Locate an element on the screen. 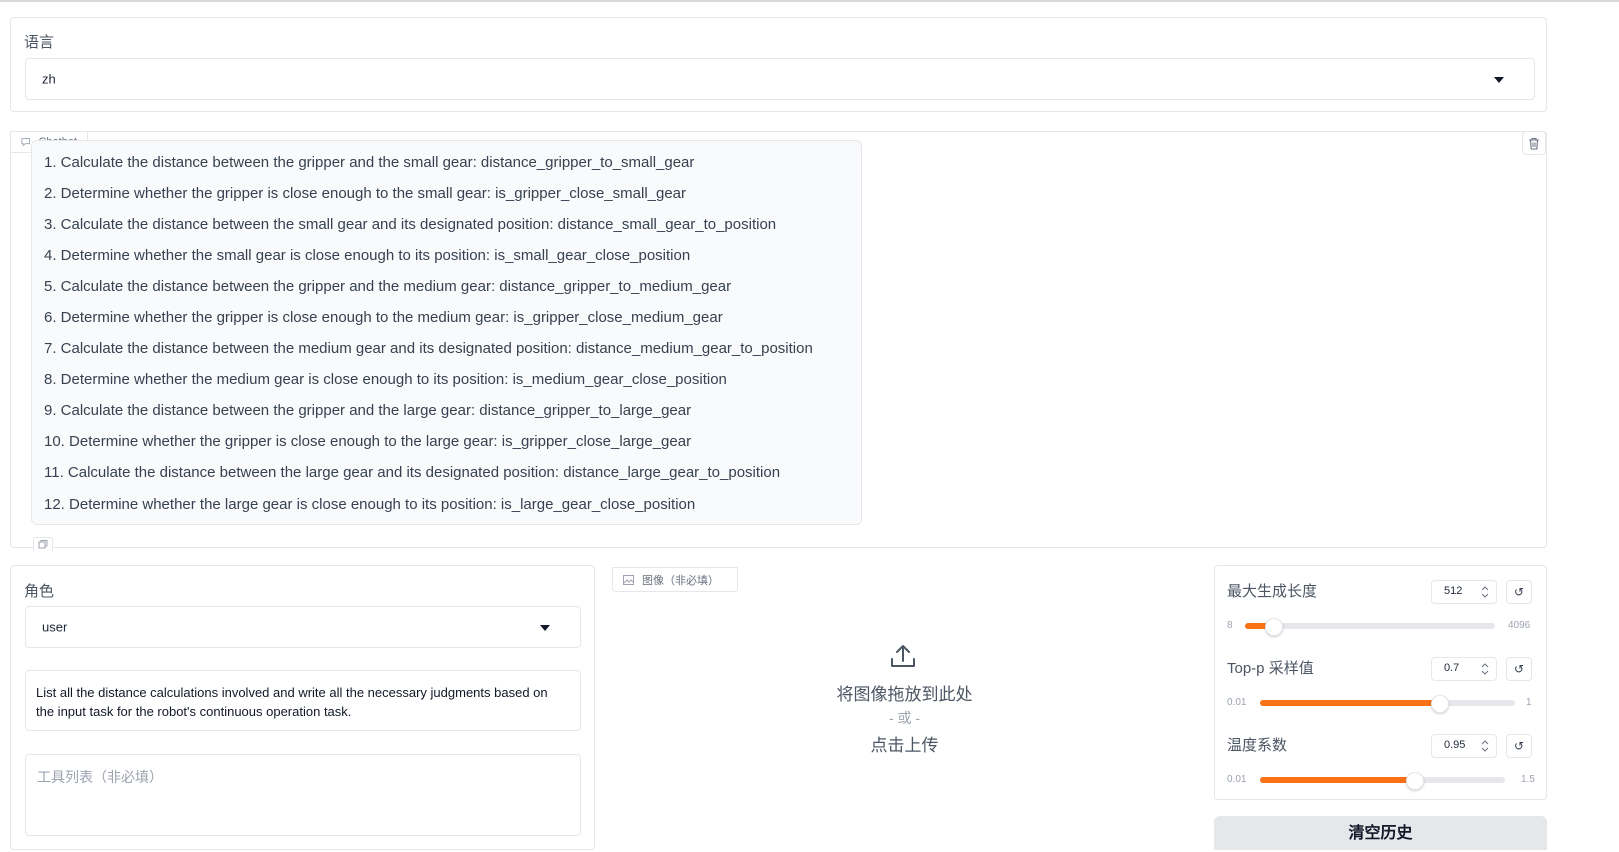 The image size is (1619, 852). temperature-number-input: 0.95 is located at coordinates (1464, 746).